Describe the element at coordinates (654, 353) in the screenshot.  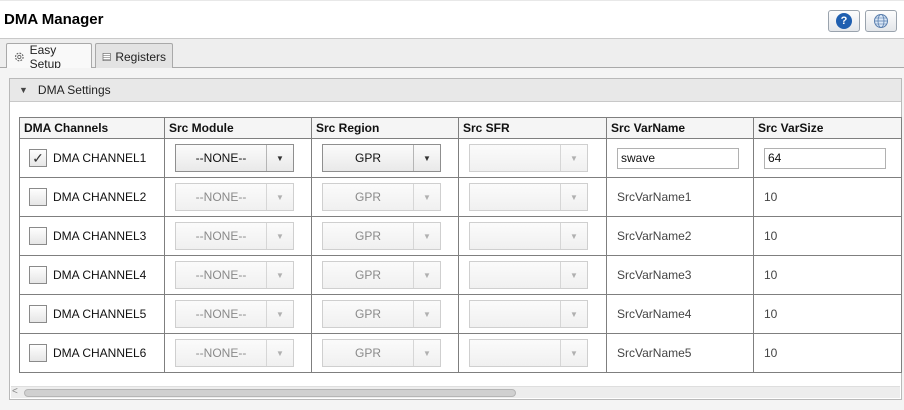
I see `src-varname-value: SrcVarName5` at that location.